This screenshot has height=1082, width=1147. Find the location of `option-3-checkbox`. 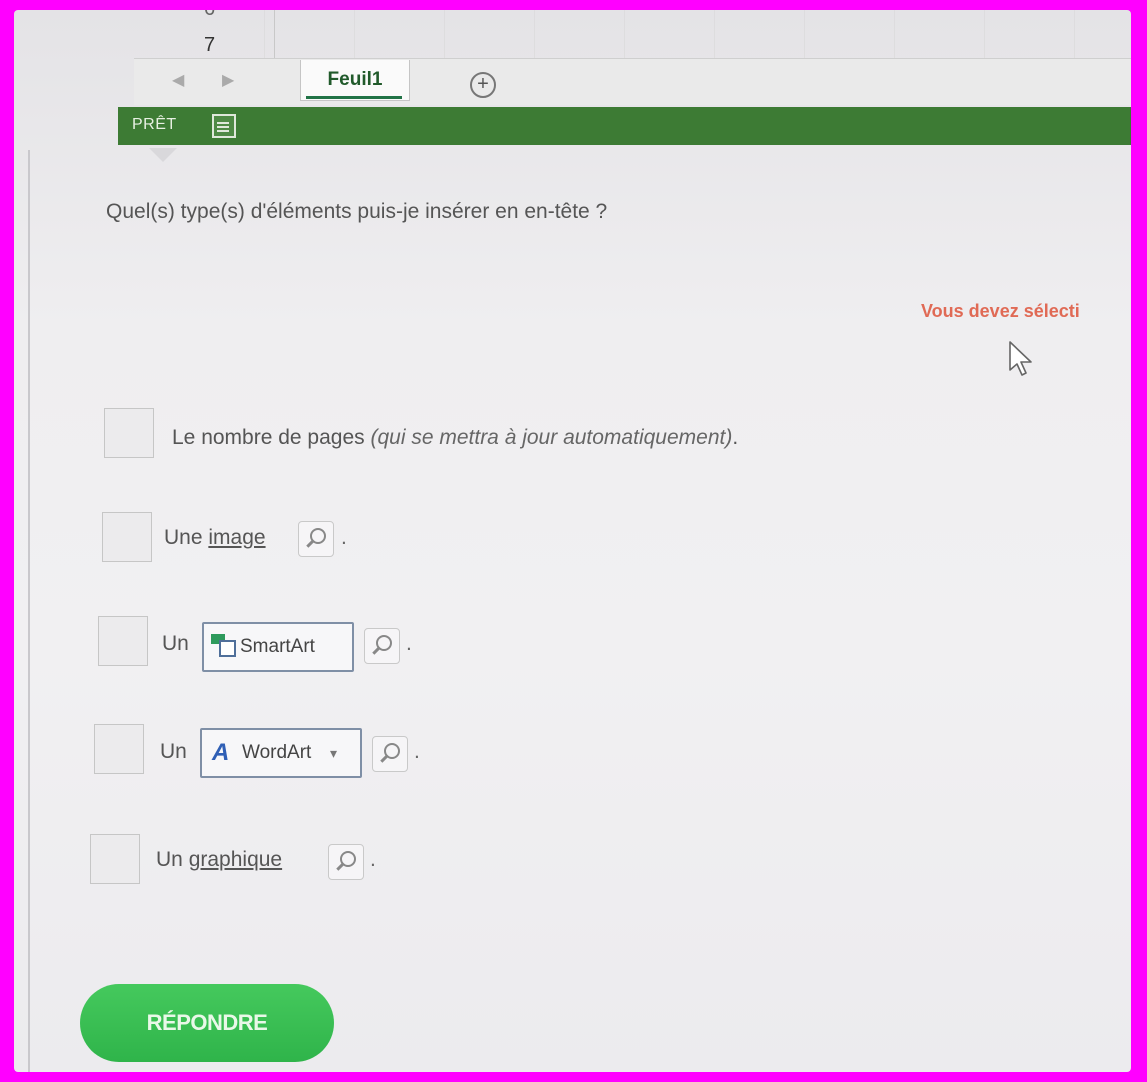

option-3-checkbox is located at coordinates (123, 641).